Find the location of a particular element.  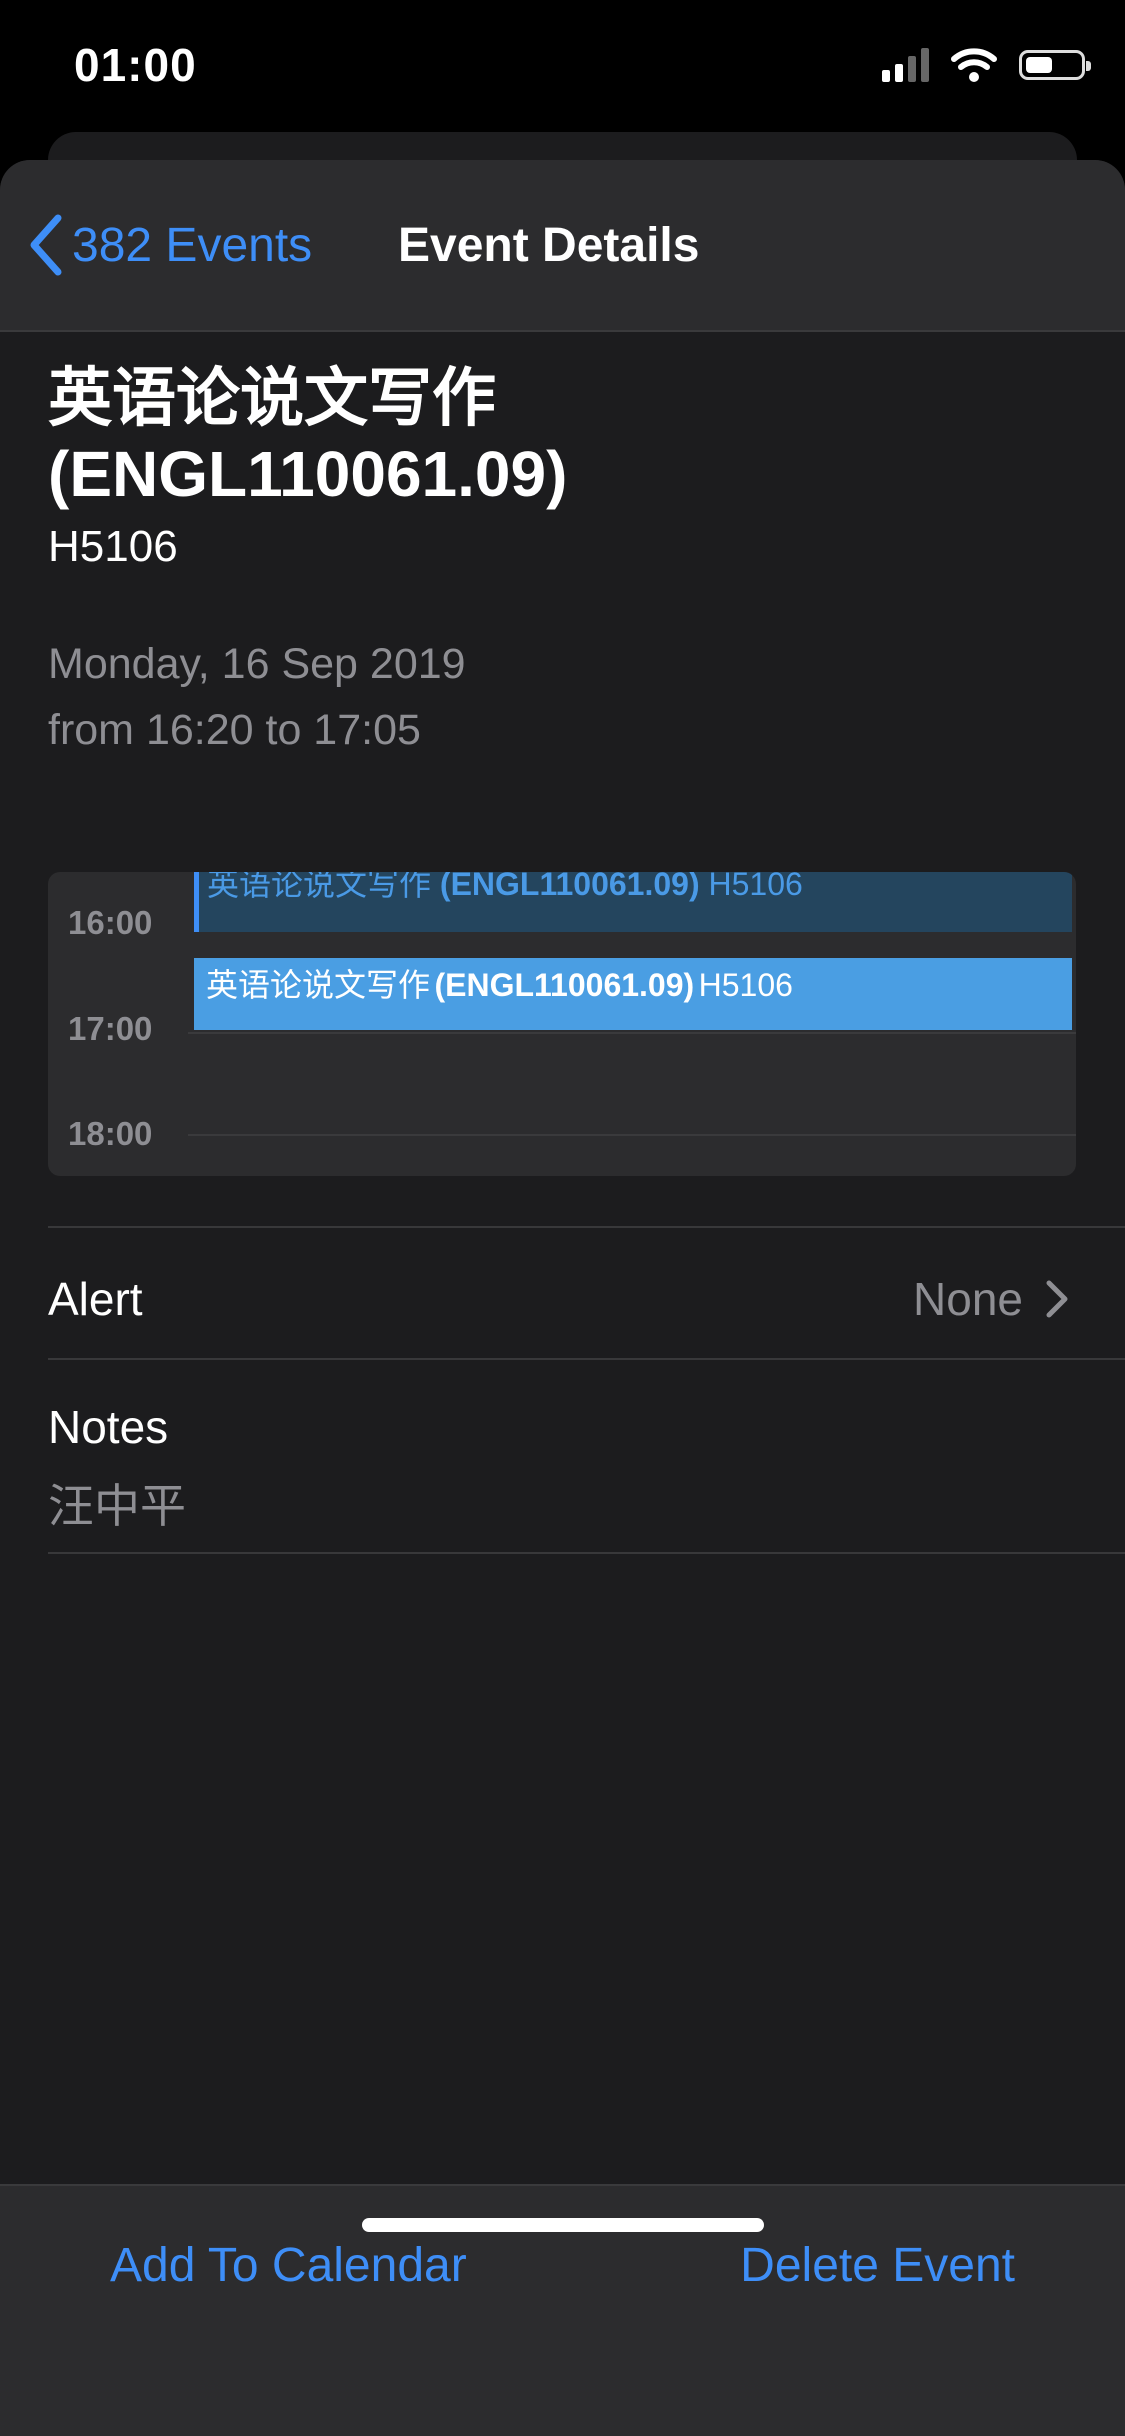

chevron-left-icon is located at coordinates (46, 245).